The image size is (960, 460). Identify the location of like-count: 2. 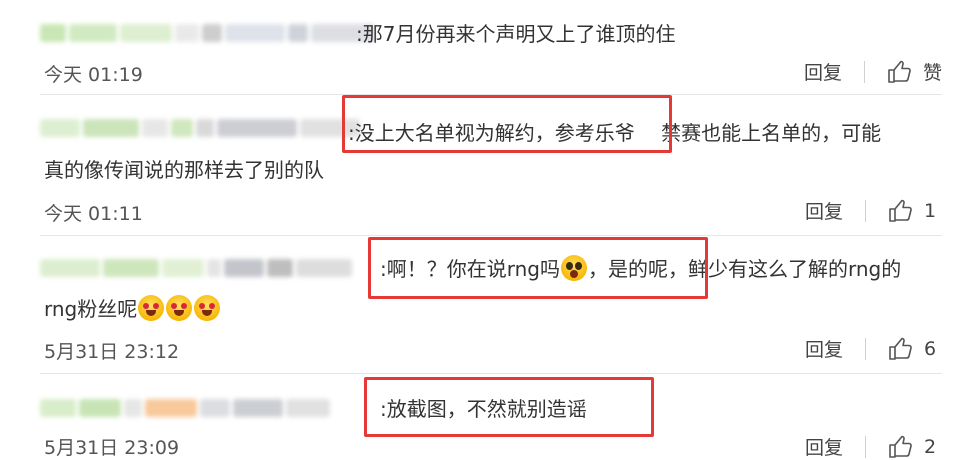
(930, 446).